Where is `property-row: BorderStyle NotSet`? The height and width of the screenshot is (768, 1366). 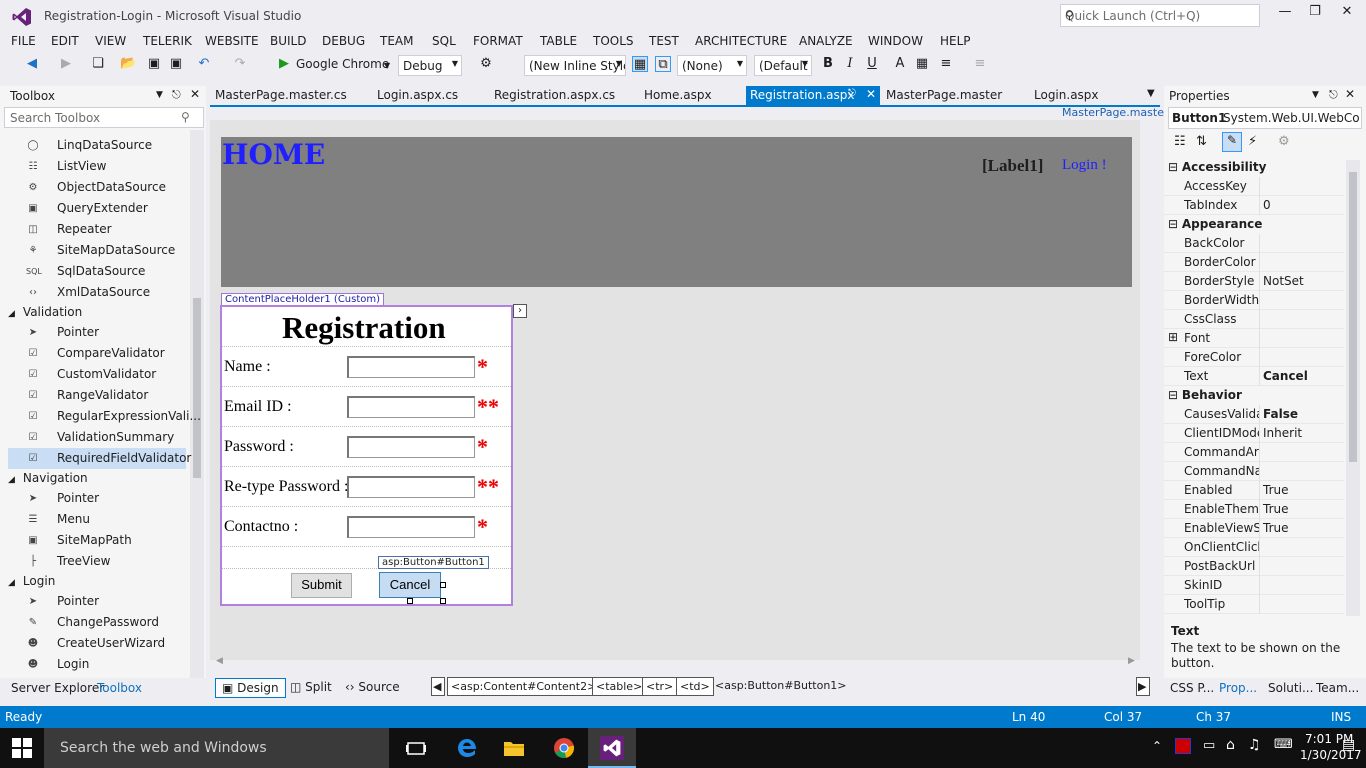
property-row: BorderStyle NotSet is located at coordinates (1254, 281).